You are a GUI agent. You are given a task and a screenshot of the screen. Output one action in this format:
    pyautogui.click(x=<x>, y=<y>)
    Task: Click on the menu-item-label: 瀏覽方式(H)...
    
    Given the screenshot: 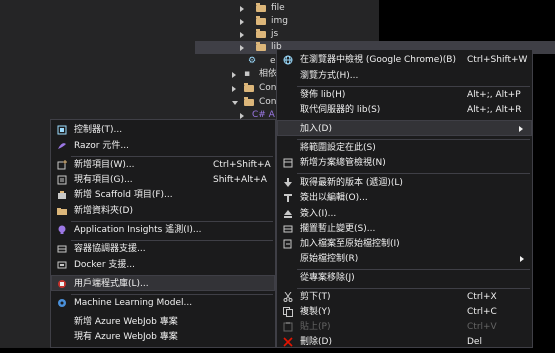 What is the action you would take?
    pyautogui.click(x=329, y=76)
    